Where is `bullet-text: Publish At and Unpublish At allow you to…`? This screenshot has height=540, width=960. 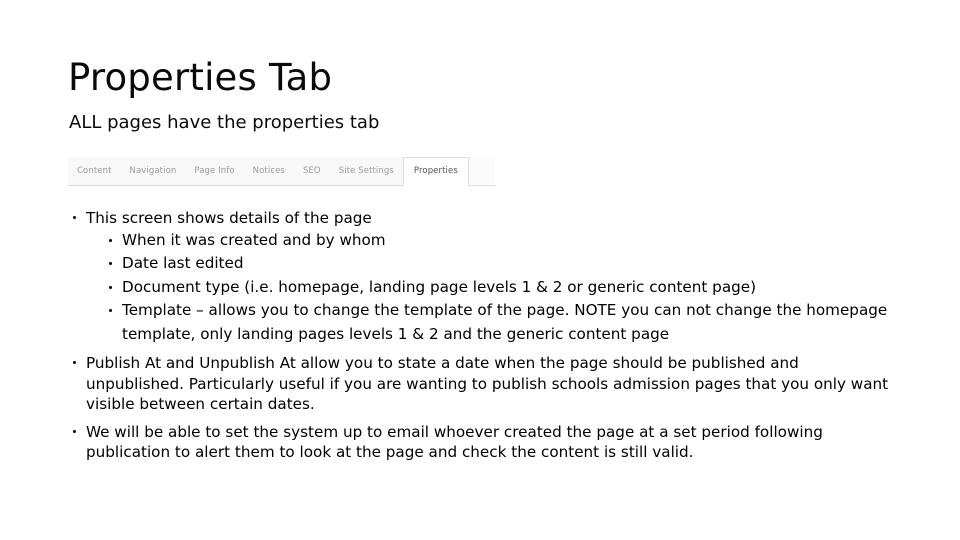
bullet-text: Publish At and Unpublish At allow you to… is located at coordinates (487, 383).